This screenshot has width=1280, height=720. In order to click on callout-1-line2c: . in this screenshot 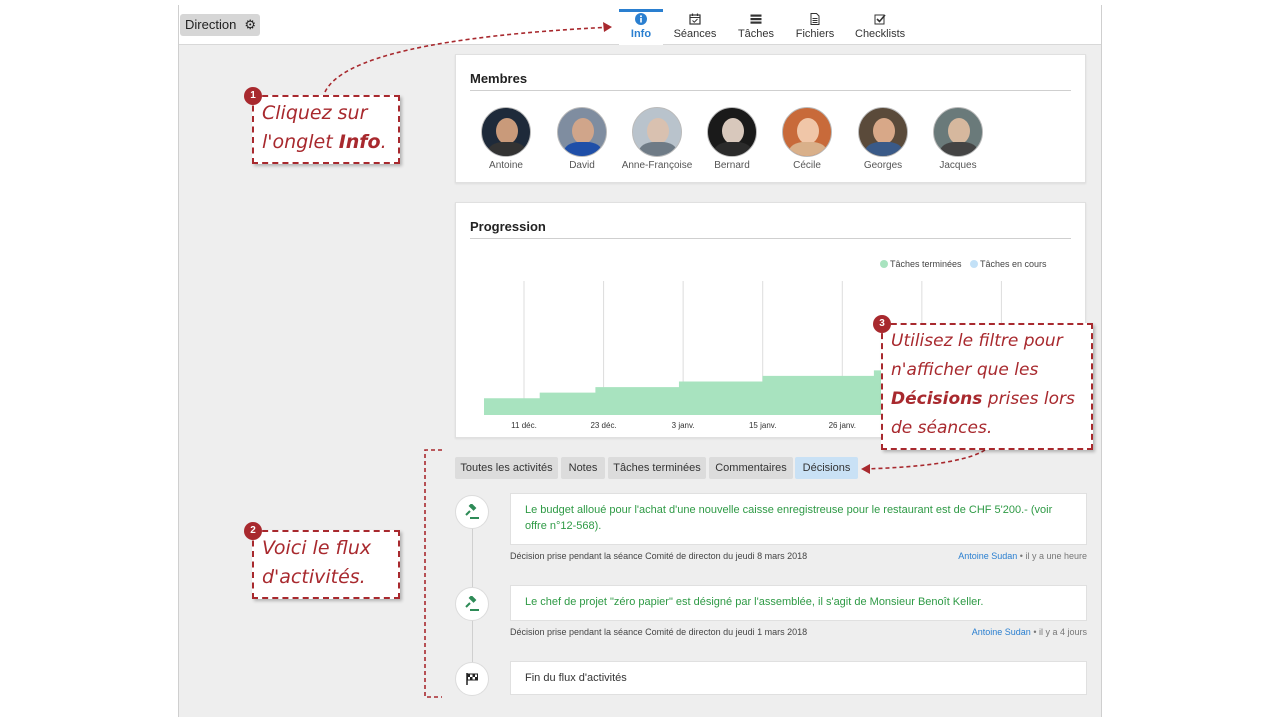, I will do `click(383, 142)`.